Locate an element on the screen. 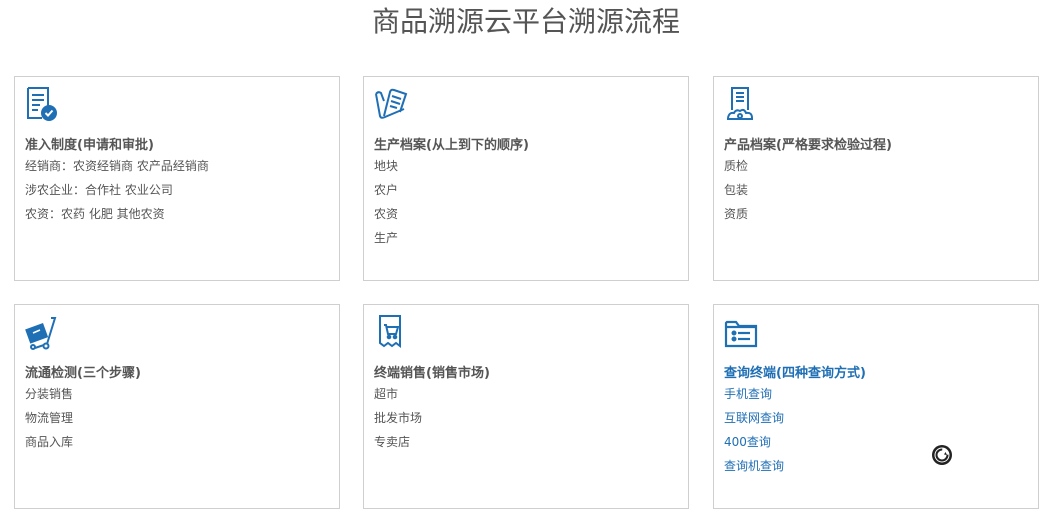 The image size is (1052, 518). list-item: 互联网查询 is located at coordinates (754, 418).